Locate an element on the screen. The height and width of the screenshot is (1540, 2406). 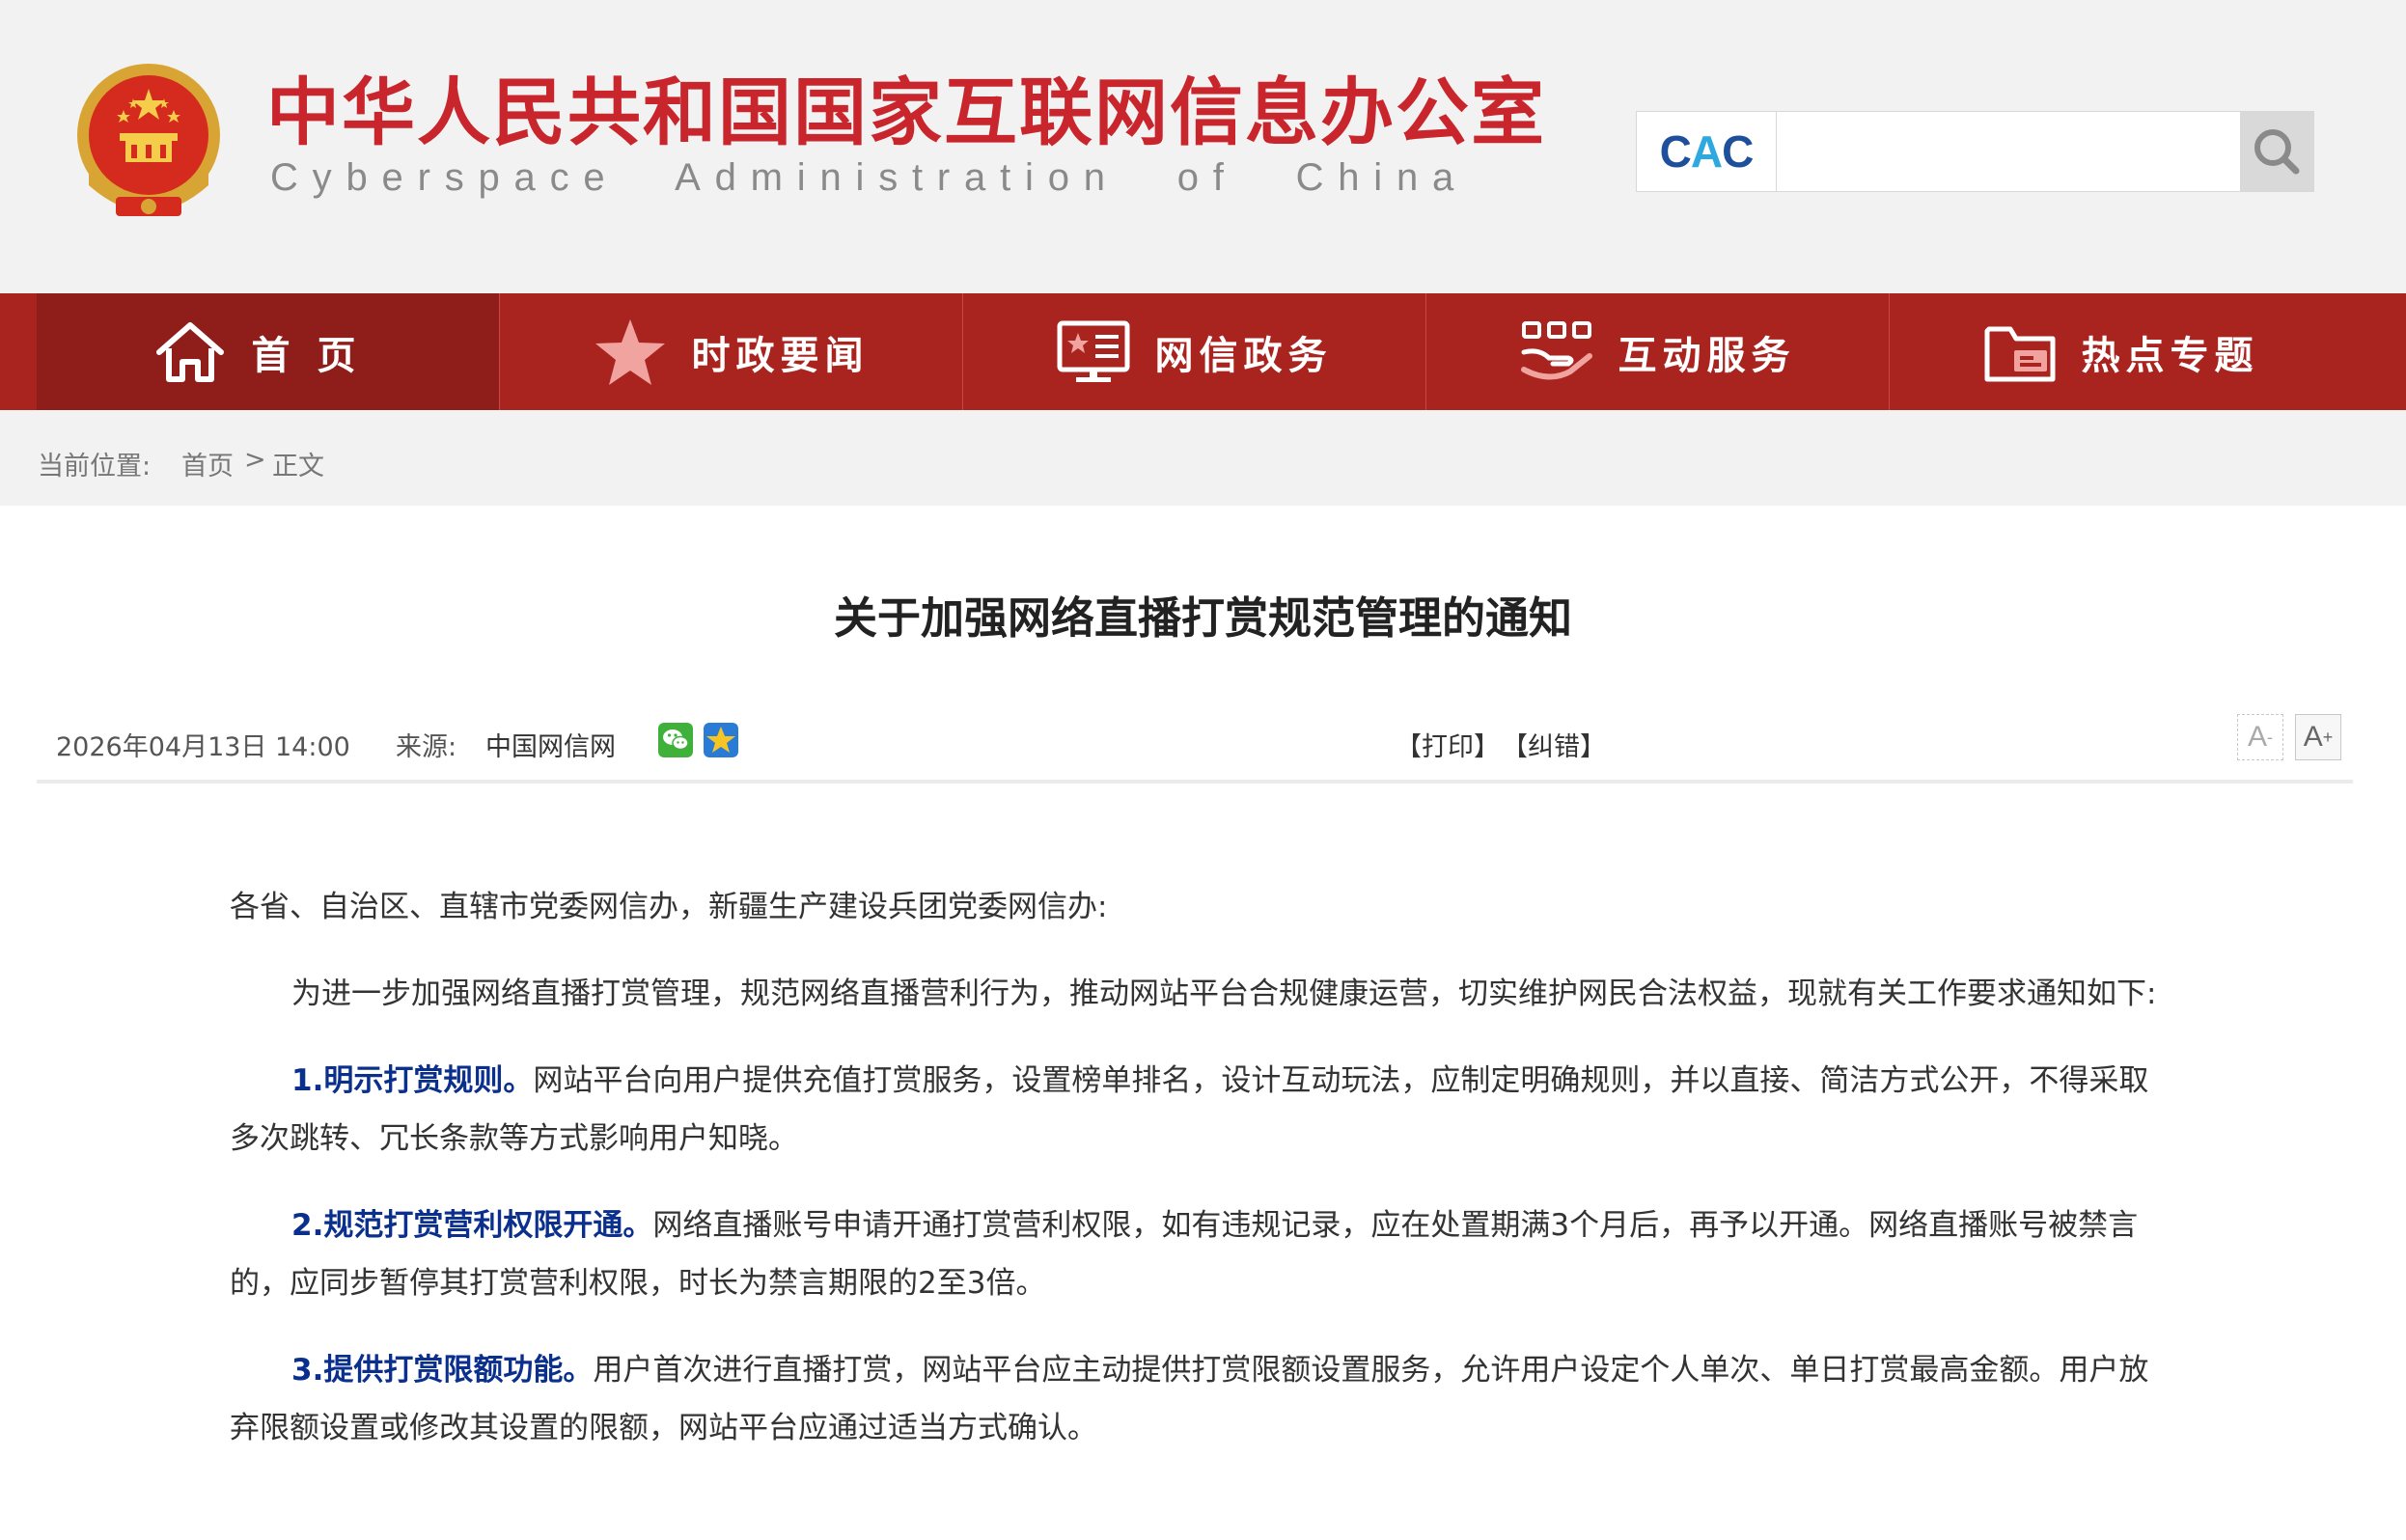
interaction-icon is located at coordinates (1556, 352).